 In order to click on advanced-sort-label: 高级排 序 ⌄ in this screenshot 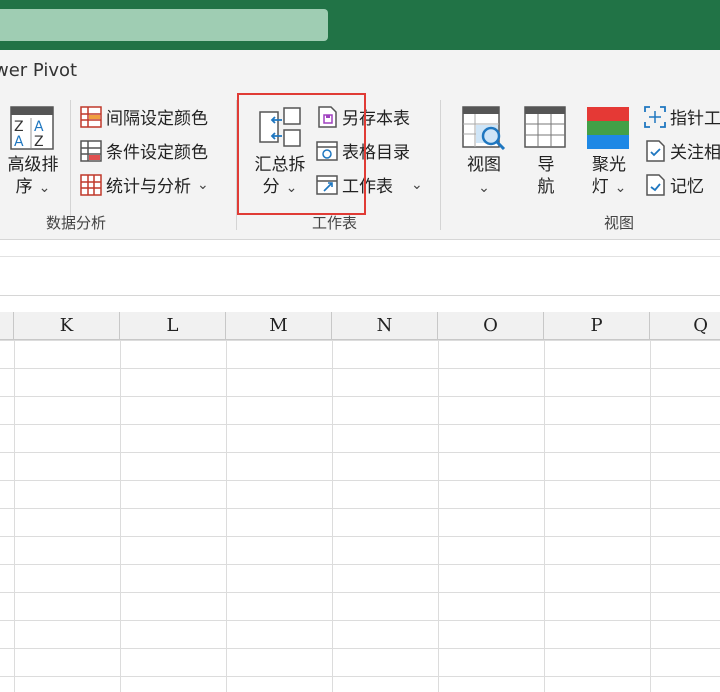, I will do `click(33, 176)`.